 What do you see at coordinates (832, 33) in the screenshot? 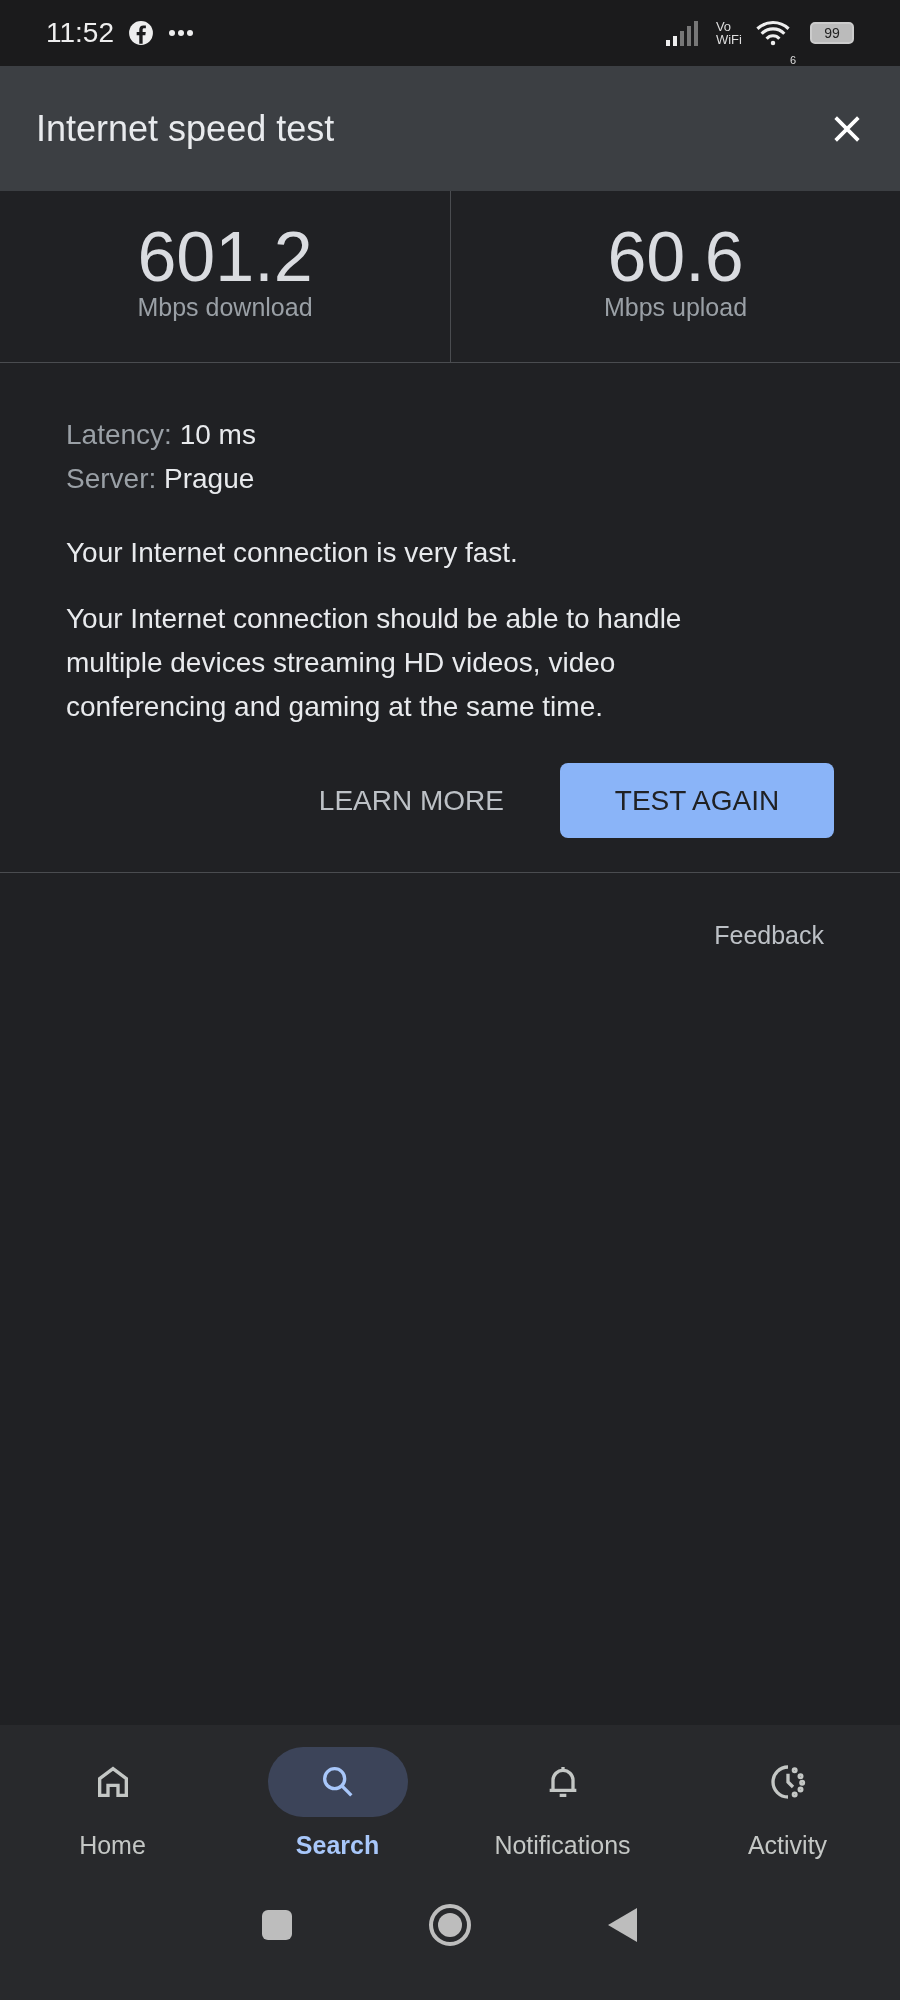
I see `battery-icon: 99` at bounding box center [832, 33].